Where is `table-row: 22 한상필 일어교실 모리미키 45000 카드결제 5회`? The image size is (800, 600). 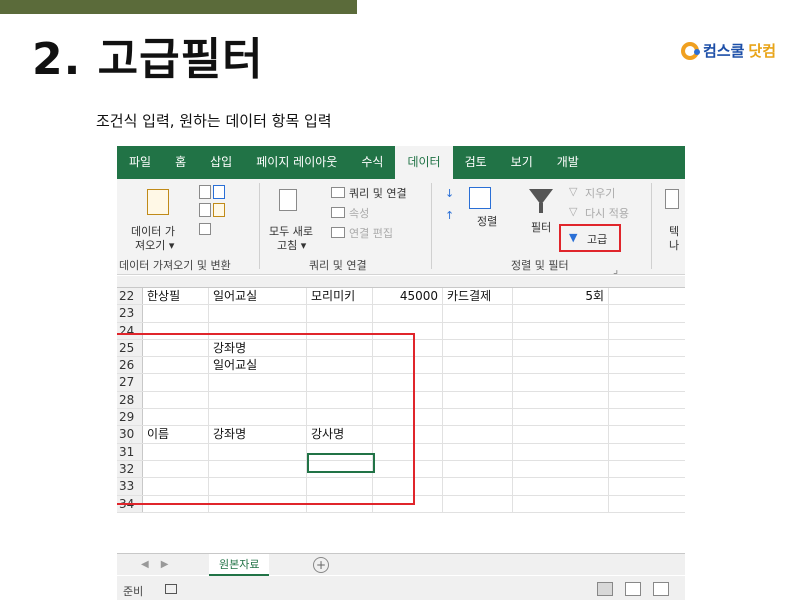
table-row: 22 한상필 일어교실 모리미키 45000 카드결제 5회 is located at coordinates (401, 297).